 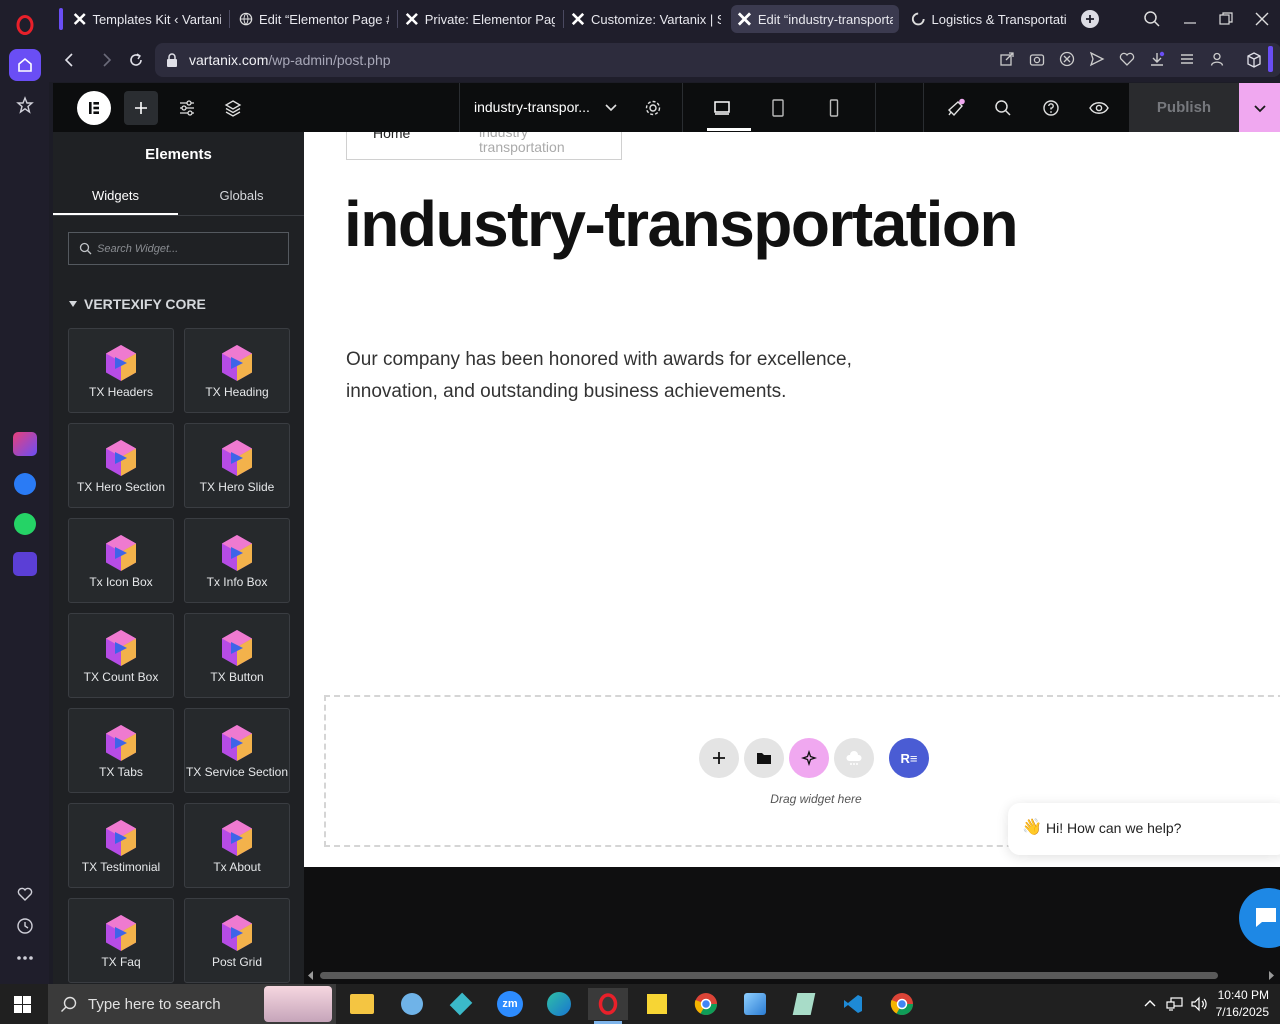 What do you see at coordinates (717, 60) in the screenshot?
I see `url-field: vartanix.com/wp-admin/post.php` at bounding box center [717, 60].